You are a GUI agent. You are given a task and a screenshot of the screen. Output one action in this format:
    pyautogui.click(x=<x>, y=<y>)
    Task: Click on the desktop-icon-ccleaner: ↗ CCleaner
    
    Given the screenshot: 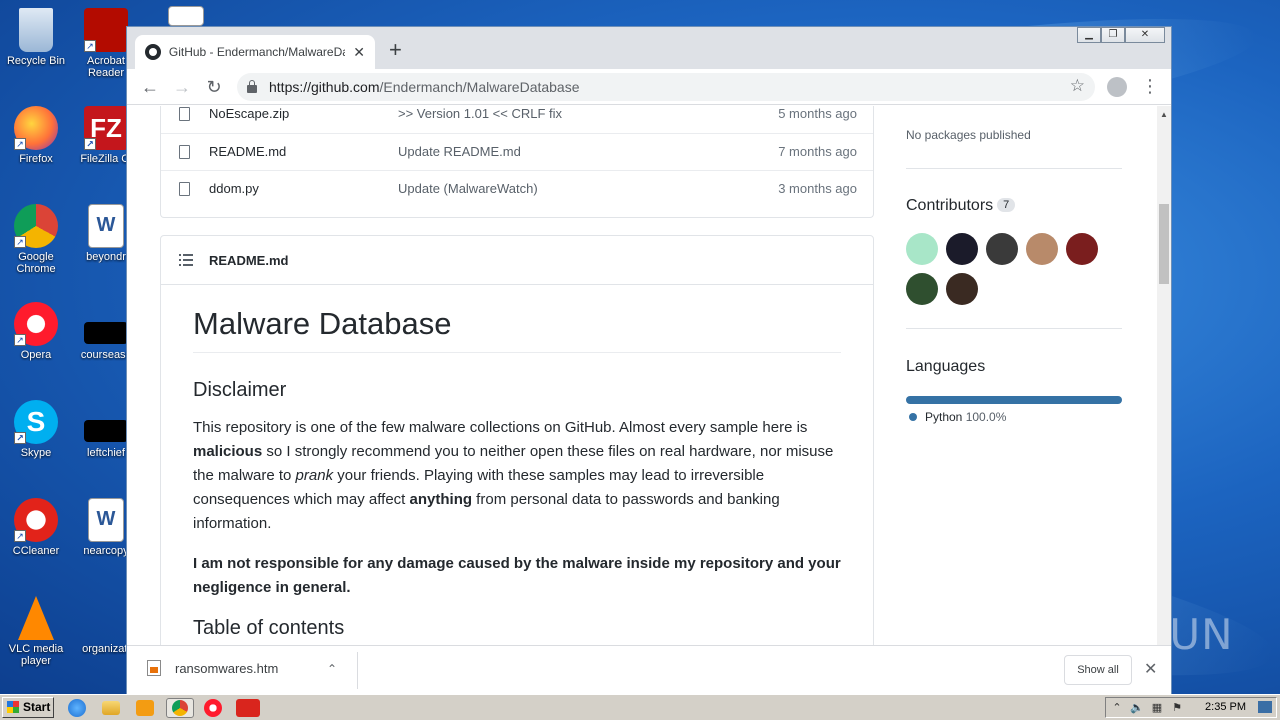 What is the action you would take?
    pyautogui.click(x=36, y=527)
    